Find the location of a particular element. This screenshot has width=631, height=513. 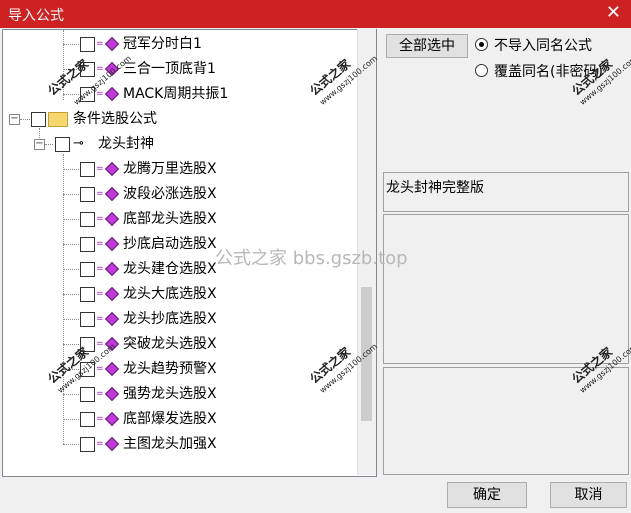

tree-item: = 底部龙头选股X is located at coordinates (173, 219).